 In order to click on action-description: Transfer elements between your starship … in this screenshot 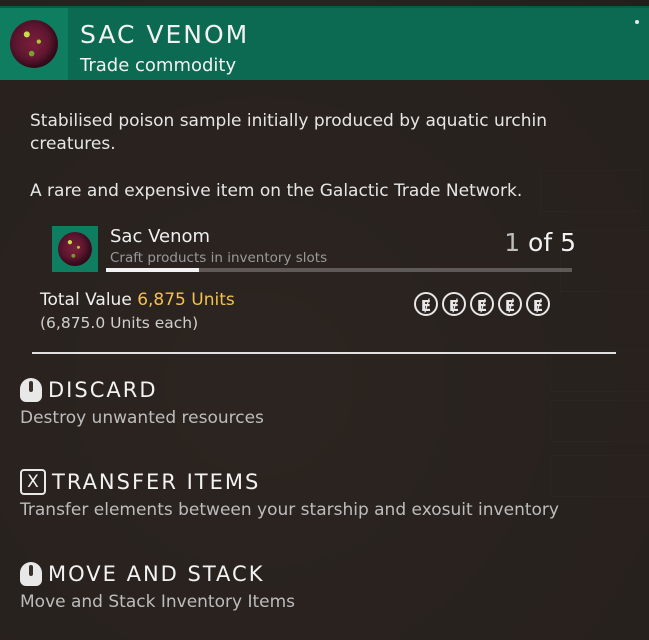, I will do `click(289, 510)`.